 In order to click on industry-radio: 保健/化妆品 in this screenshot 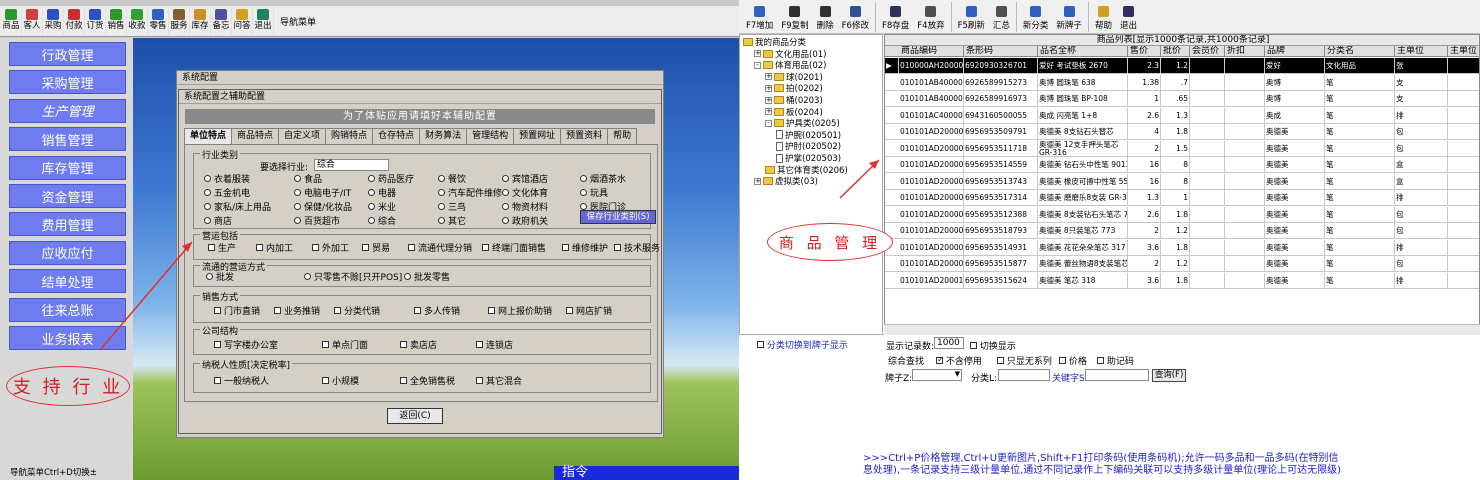, I will do `click(323, 206)`.